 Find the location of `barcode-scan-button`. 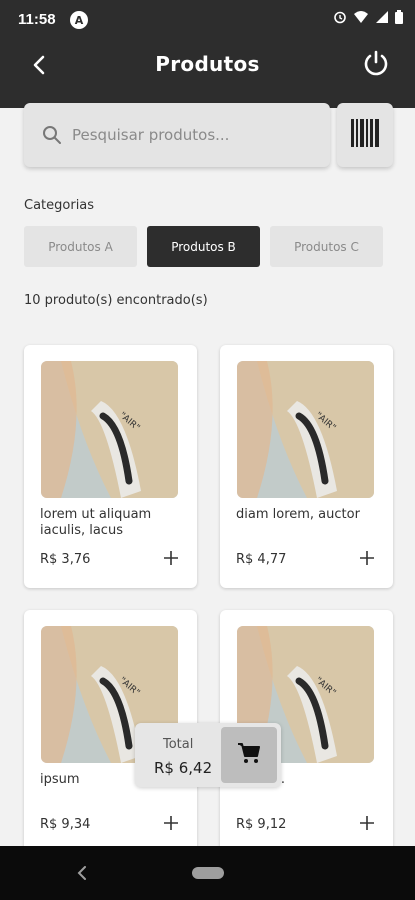

barcode-scan-button is located at coordinates (365, 135).